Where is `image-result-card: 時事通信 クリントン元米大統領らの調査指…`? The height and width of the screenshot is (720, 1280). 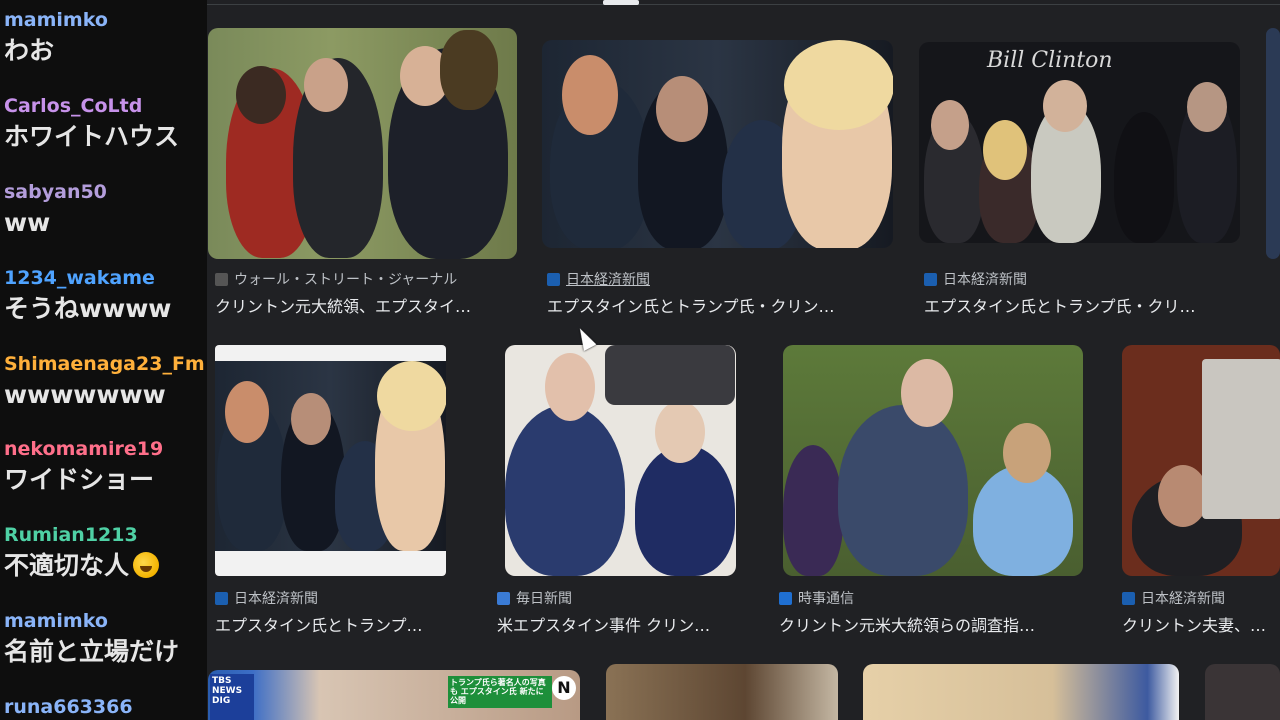
image-result-card: 時事通信 クリントン元米大統領らの調査指… is located at coordinates (939, 490).